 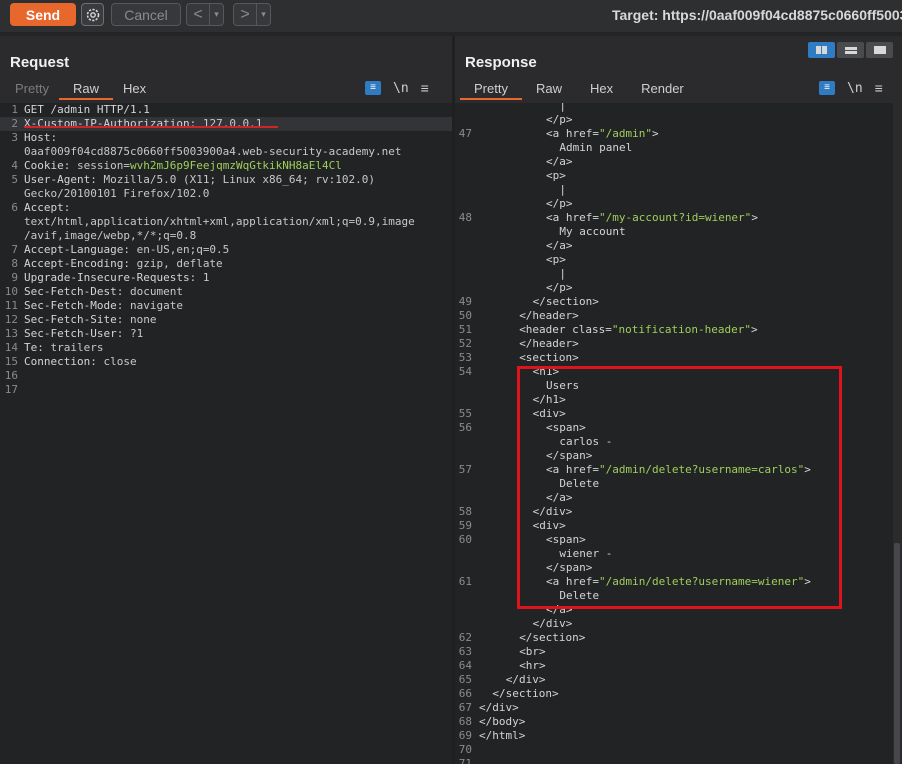 What do you see at coordinates (879, 50) in the screenshot?
I see `layout-single-icon` at bounding box center [879, 50].